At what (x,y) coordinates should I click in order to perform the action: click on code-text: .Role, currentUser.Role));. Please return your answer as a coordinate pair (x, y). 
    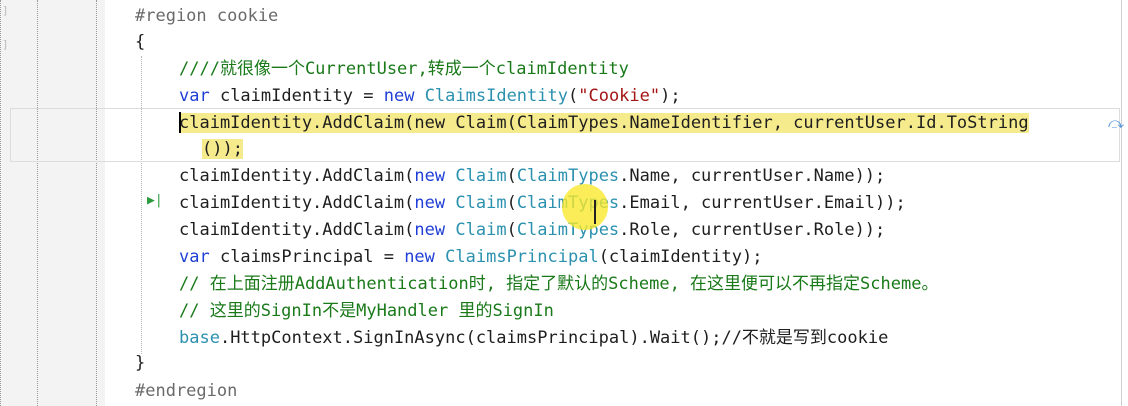
    Looking at the image, I should click on (752, 230).